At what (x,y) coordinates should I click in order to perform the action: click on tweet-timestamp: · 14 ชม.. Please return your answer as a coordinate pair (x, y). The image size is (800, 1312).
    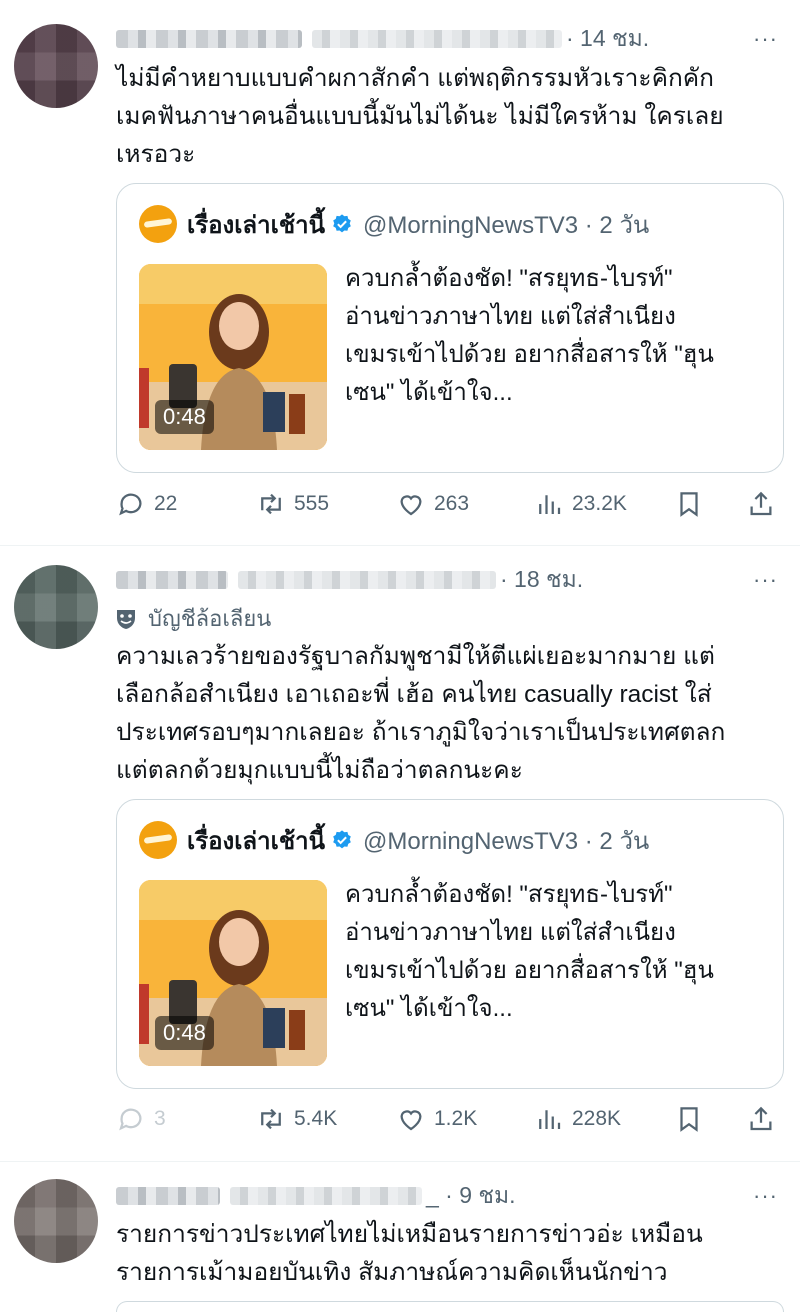
    Looking at the image, I should click on (607, 39).